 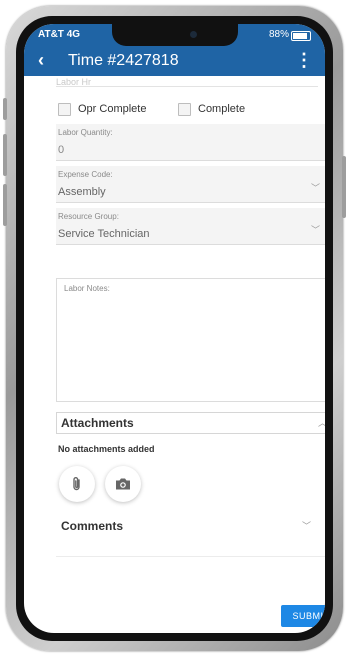 I want to click on attachments-title: Attachments, so click(x=97, y=423).